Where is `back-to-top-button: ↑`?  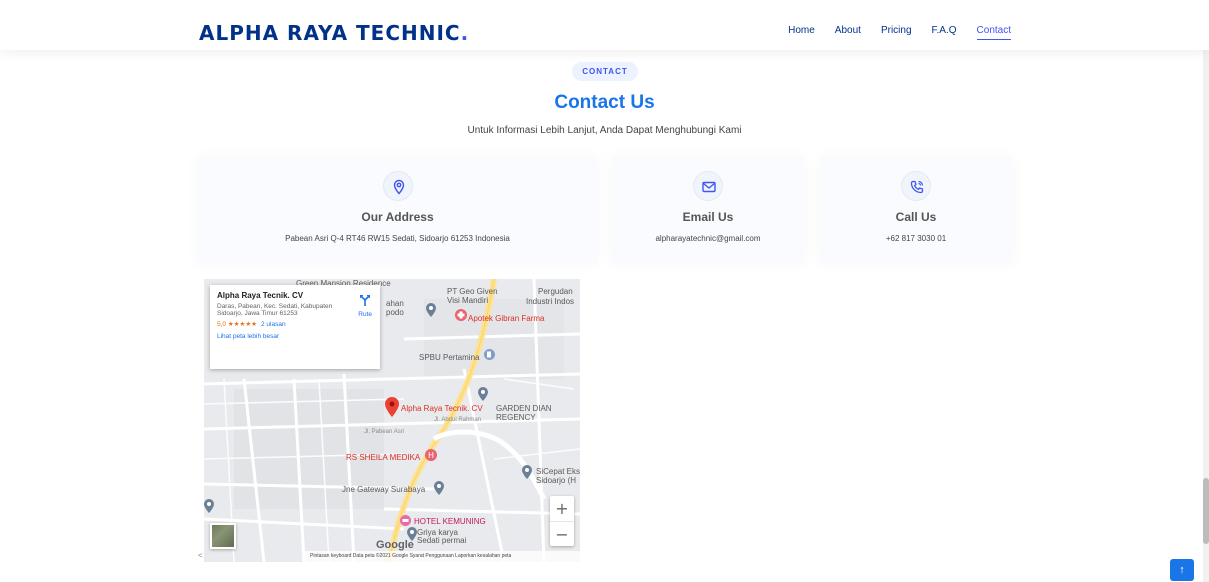 back-to-top-button: ↑ is located at coordinates (1182, 570).